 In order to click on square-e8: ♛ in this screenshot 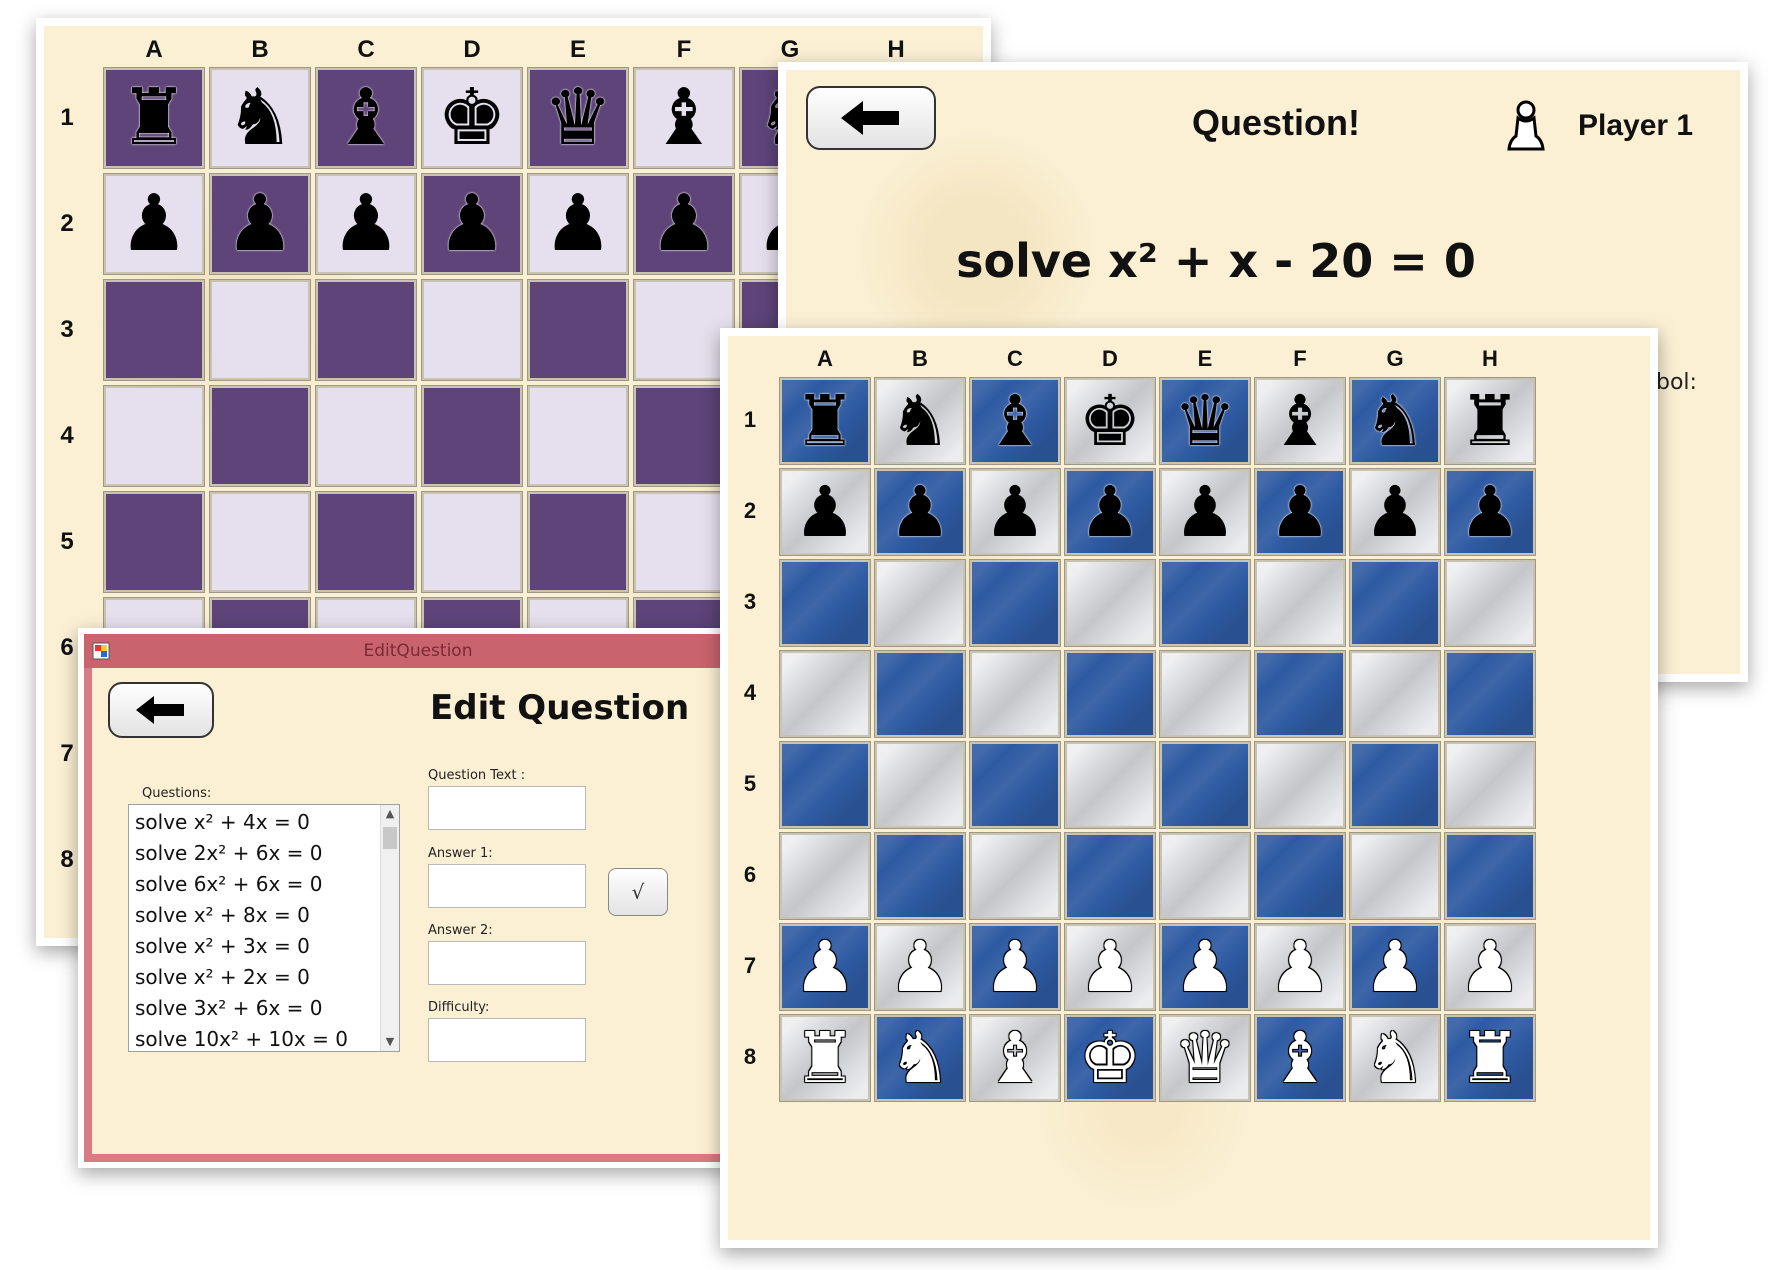, I will do `click(1205, 1058)`.